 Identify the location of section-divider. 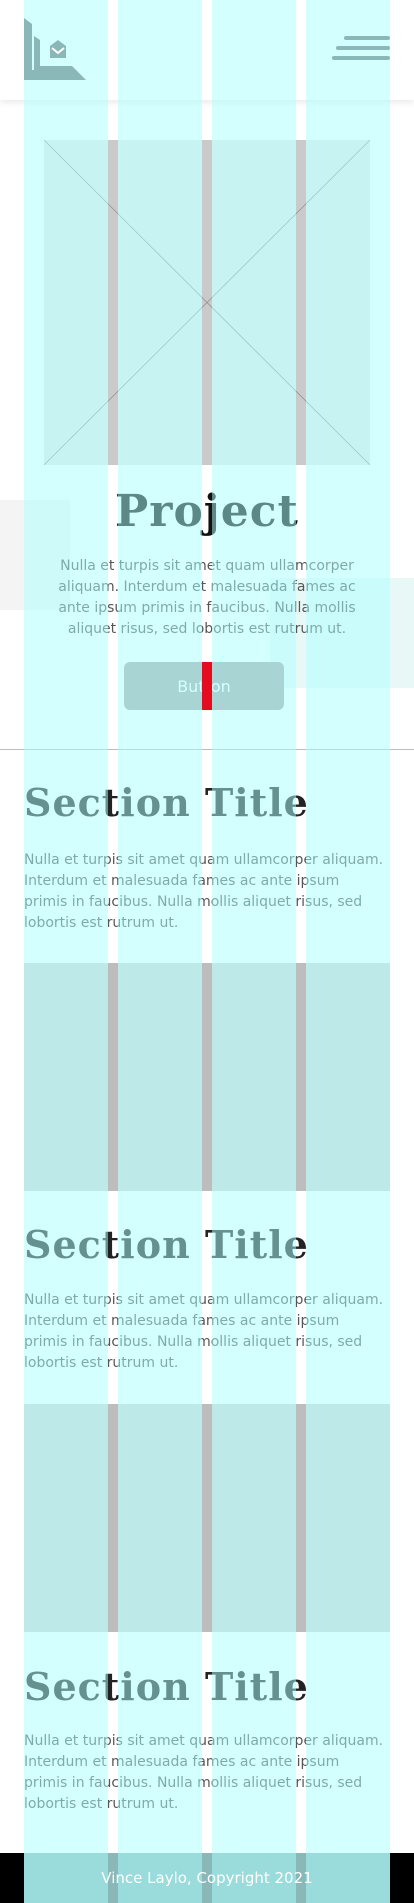
(207, 749).